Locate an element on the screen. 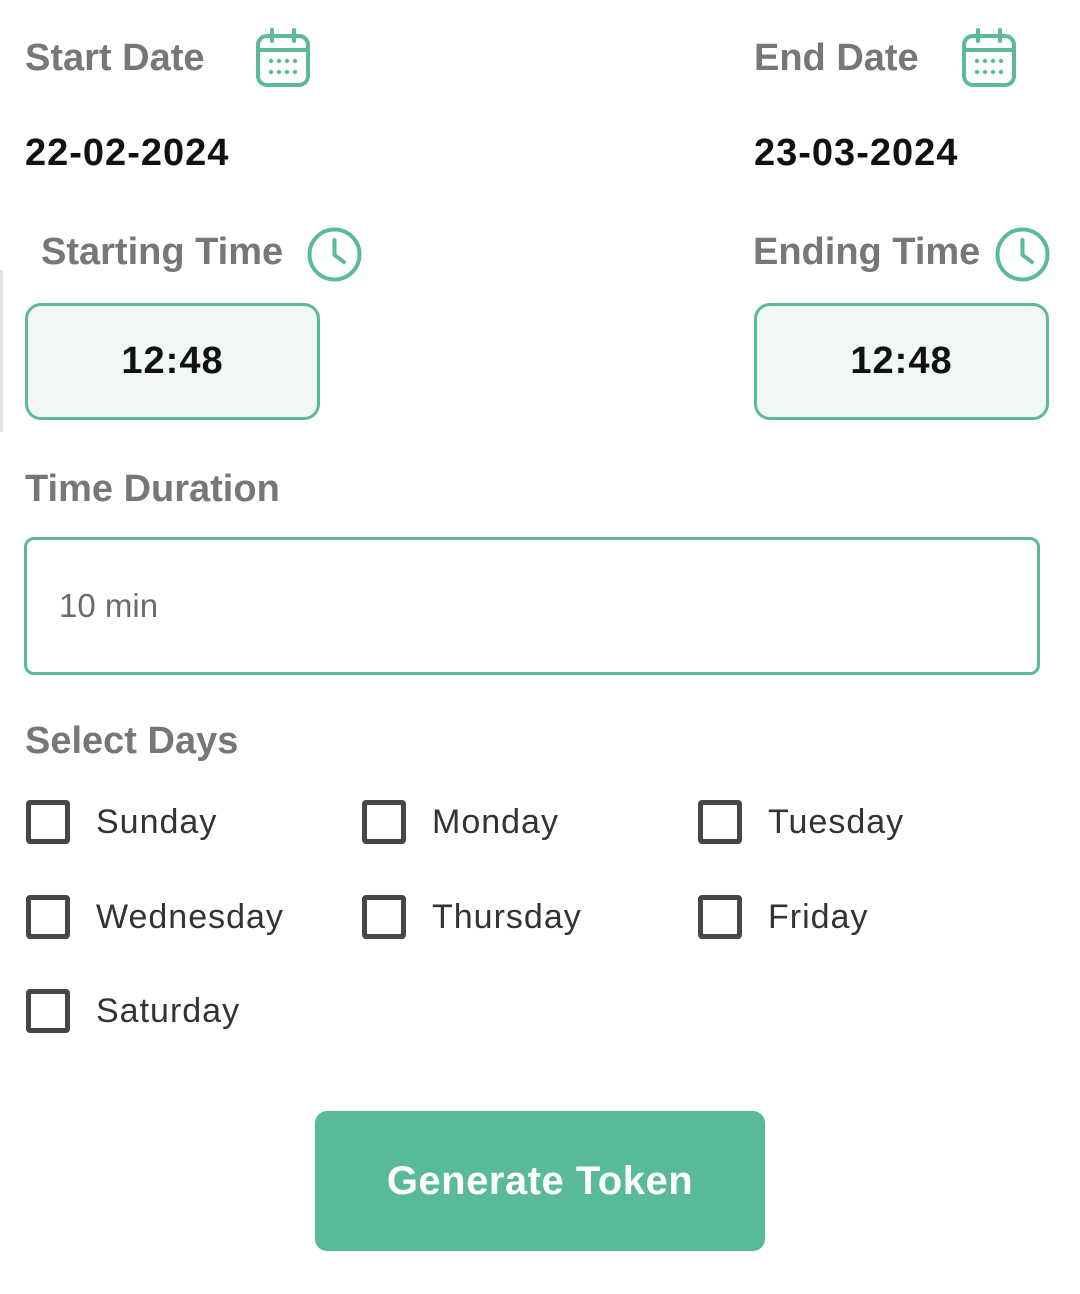  starting-time-clock-icon is located at coordinates (334, 254).